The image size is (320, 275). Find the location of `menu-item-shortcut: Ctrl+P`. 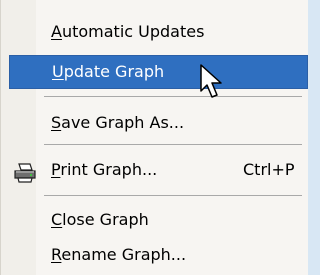

menu-item-shortcut: Ctrl+P is located at coordinates (269, 169).